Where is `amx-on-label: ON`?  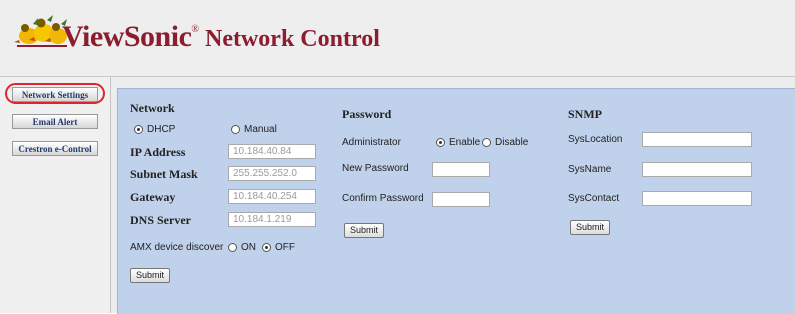 amx-on-label: ON is located at coordinates (248, 247).